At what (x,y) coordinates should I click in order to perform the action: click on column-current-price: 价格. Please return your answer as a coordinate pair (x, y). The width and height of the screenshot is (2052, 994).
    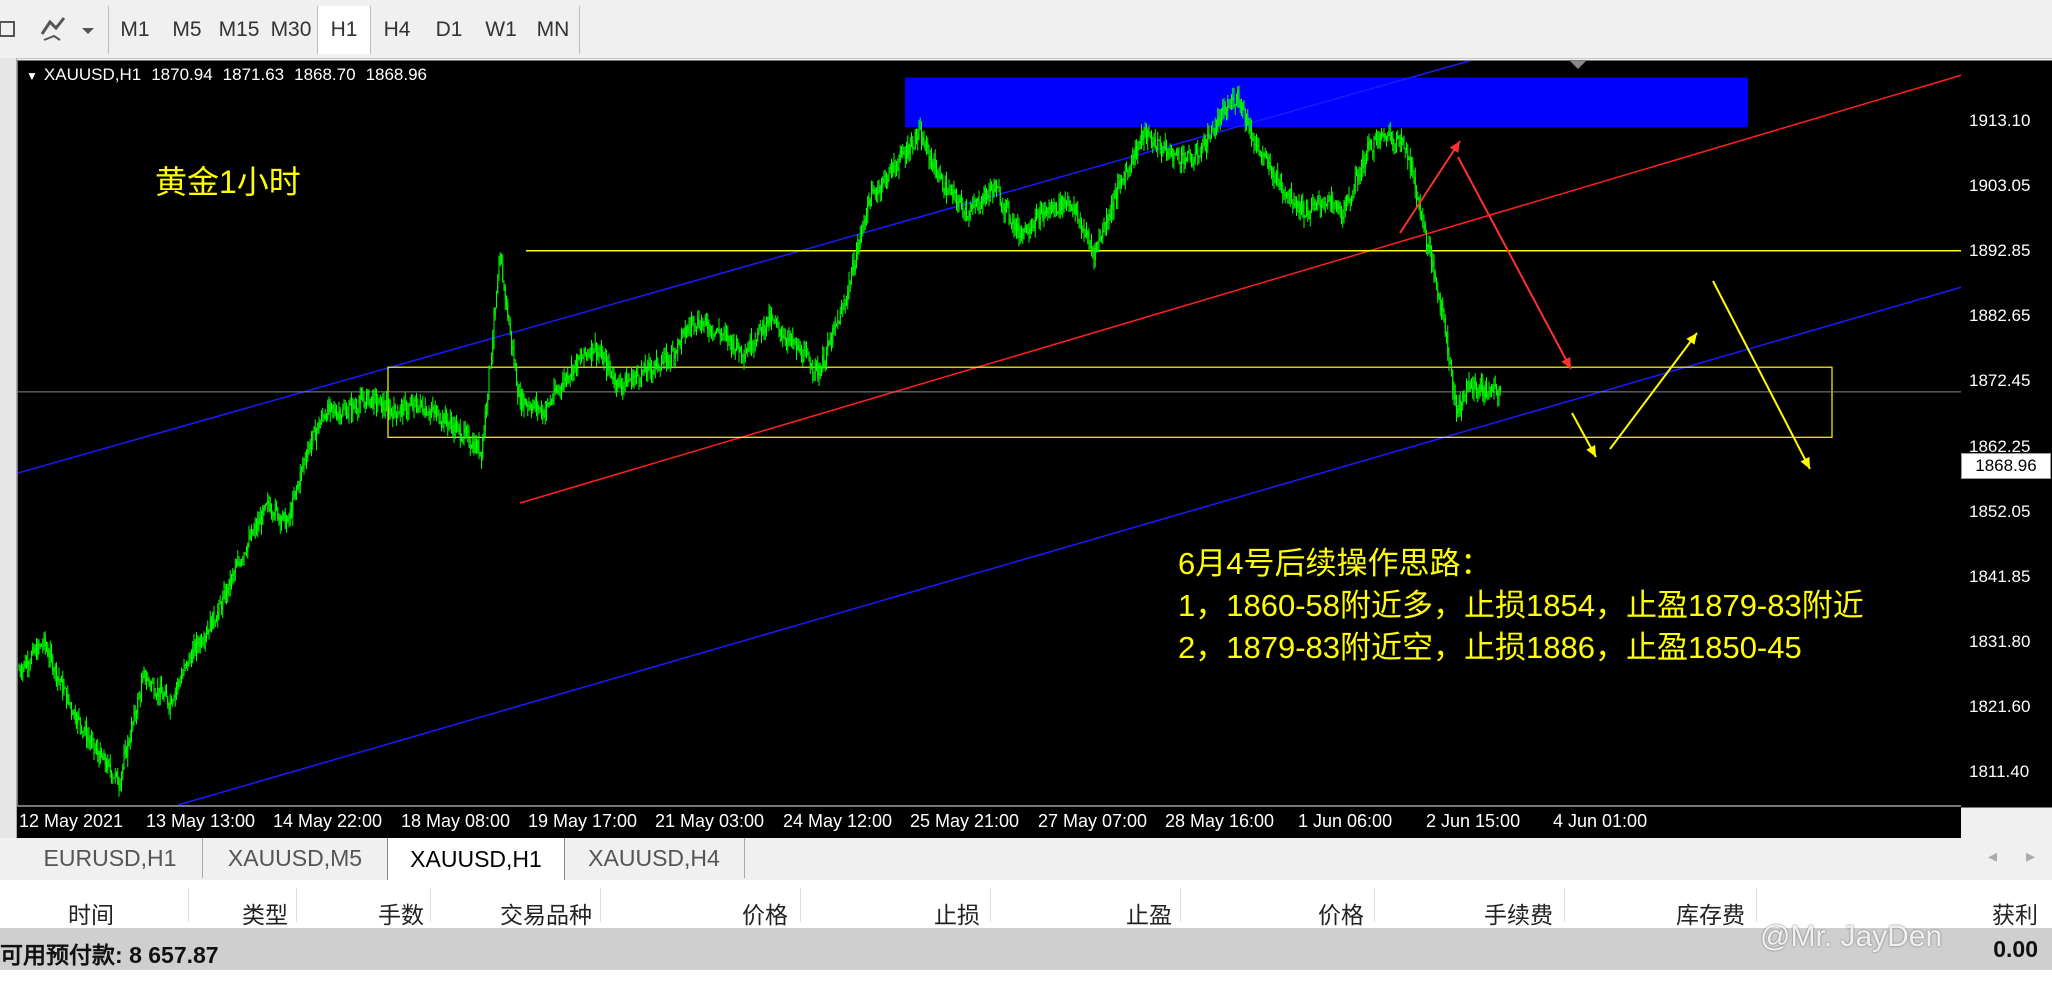
    Looking at the image, I should click on (1341, 913).